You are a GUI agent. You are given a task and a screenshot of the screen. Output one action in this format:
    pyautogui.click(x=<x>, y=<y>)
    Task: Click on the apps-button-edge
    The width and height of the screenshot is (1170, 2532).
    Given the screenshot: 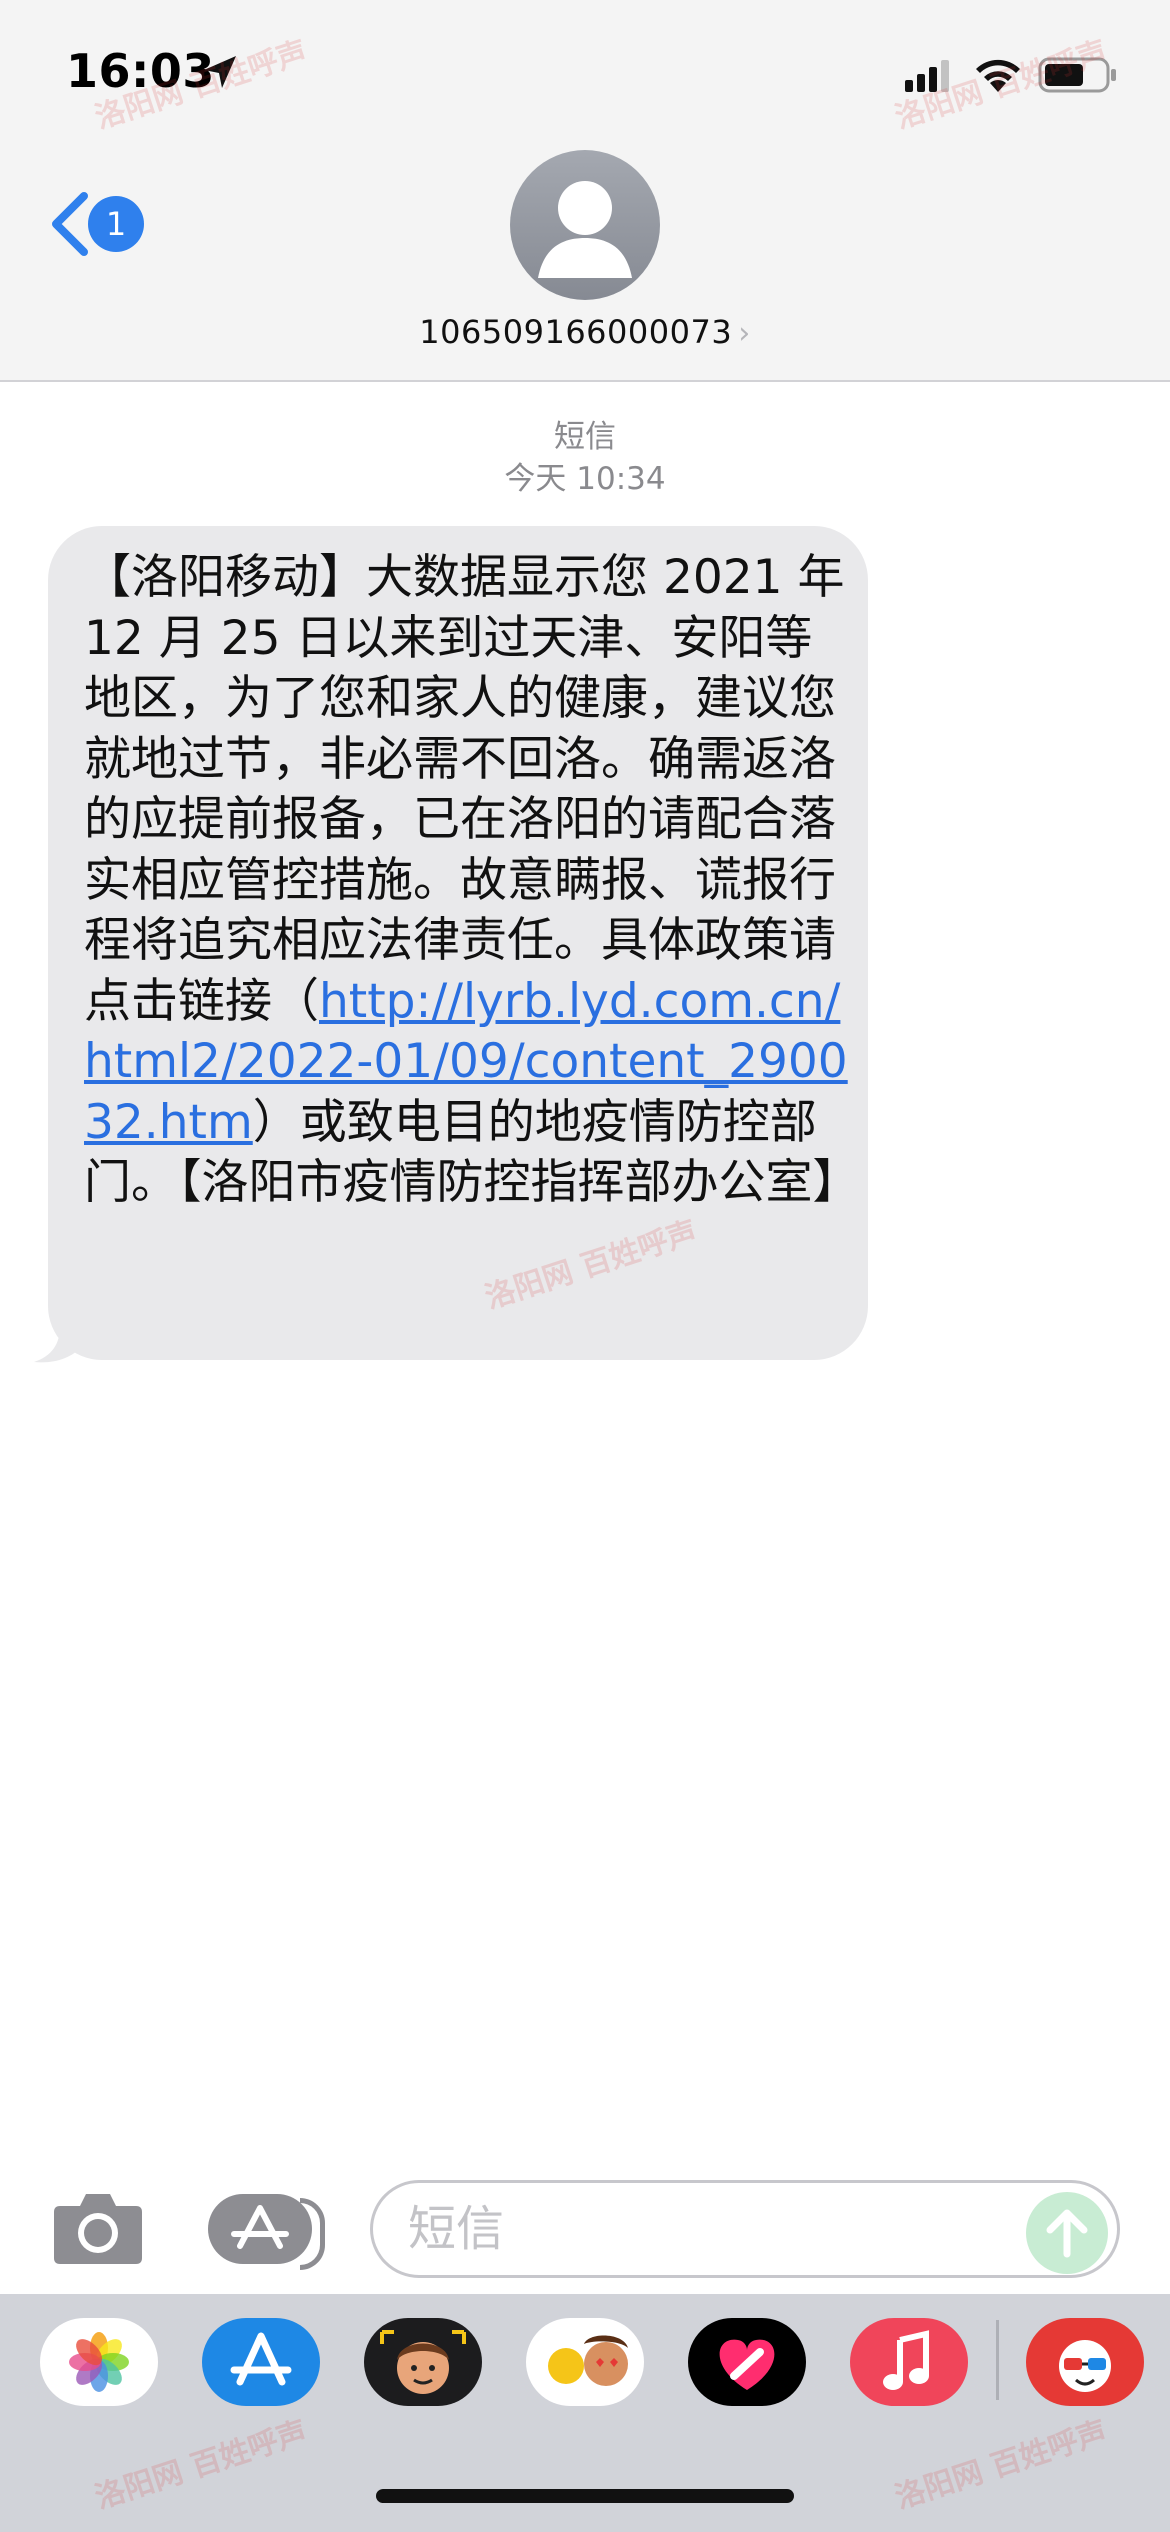 What is the action you would take?
    pyautogui.click(x=312, y=2234)
    